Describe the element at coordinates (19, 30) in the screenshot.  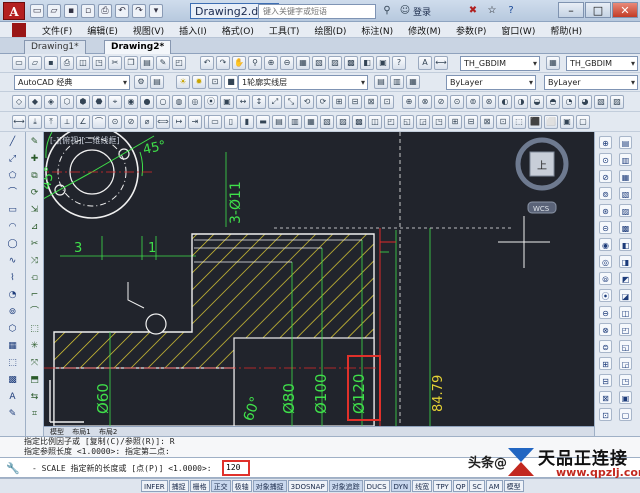
I see `menu-app-icon` at that location.